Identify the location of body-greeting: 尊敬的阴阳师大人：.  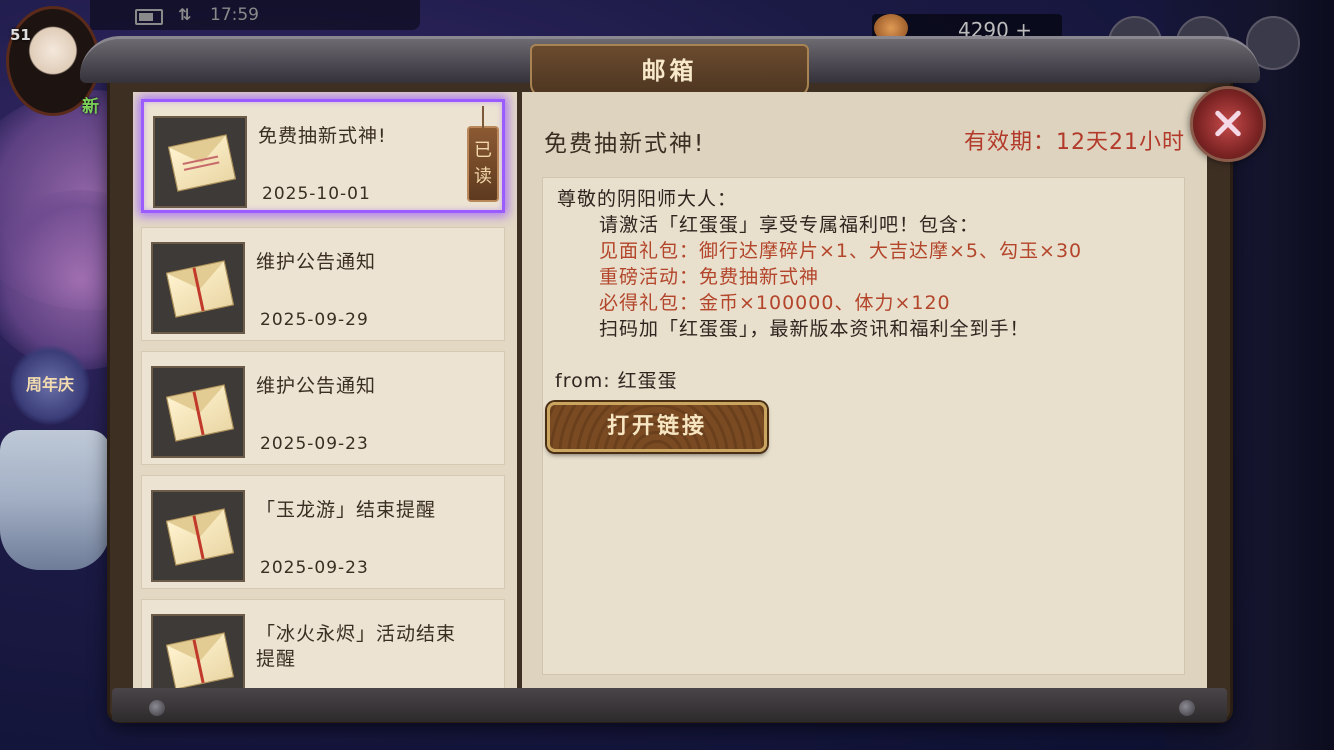
(647, 199).